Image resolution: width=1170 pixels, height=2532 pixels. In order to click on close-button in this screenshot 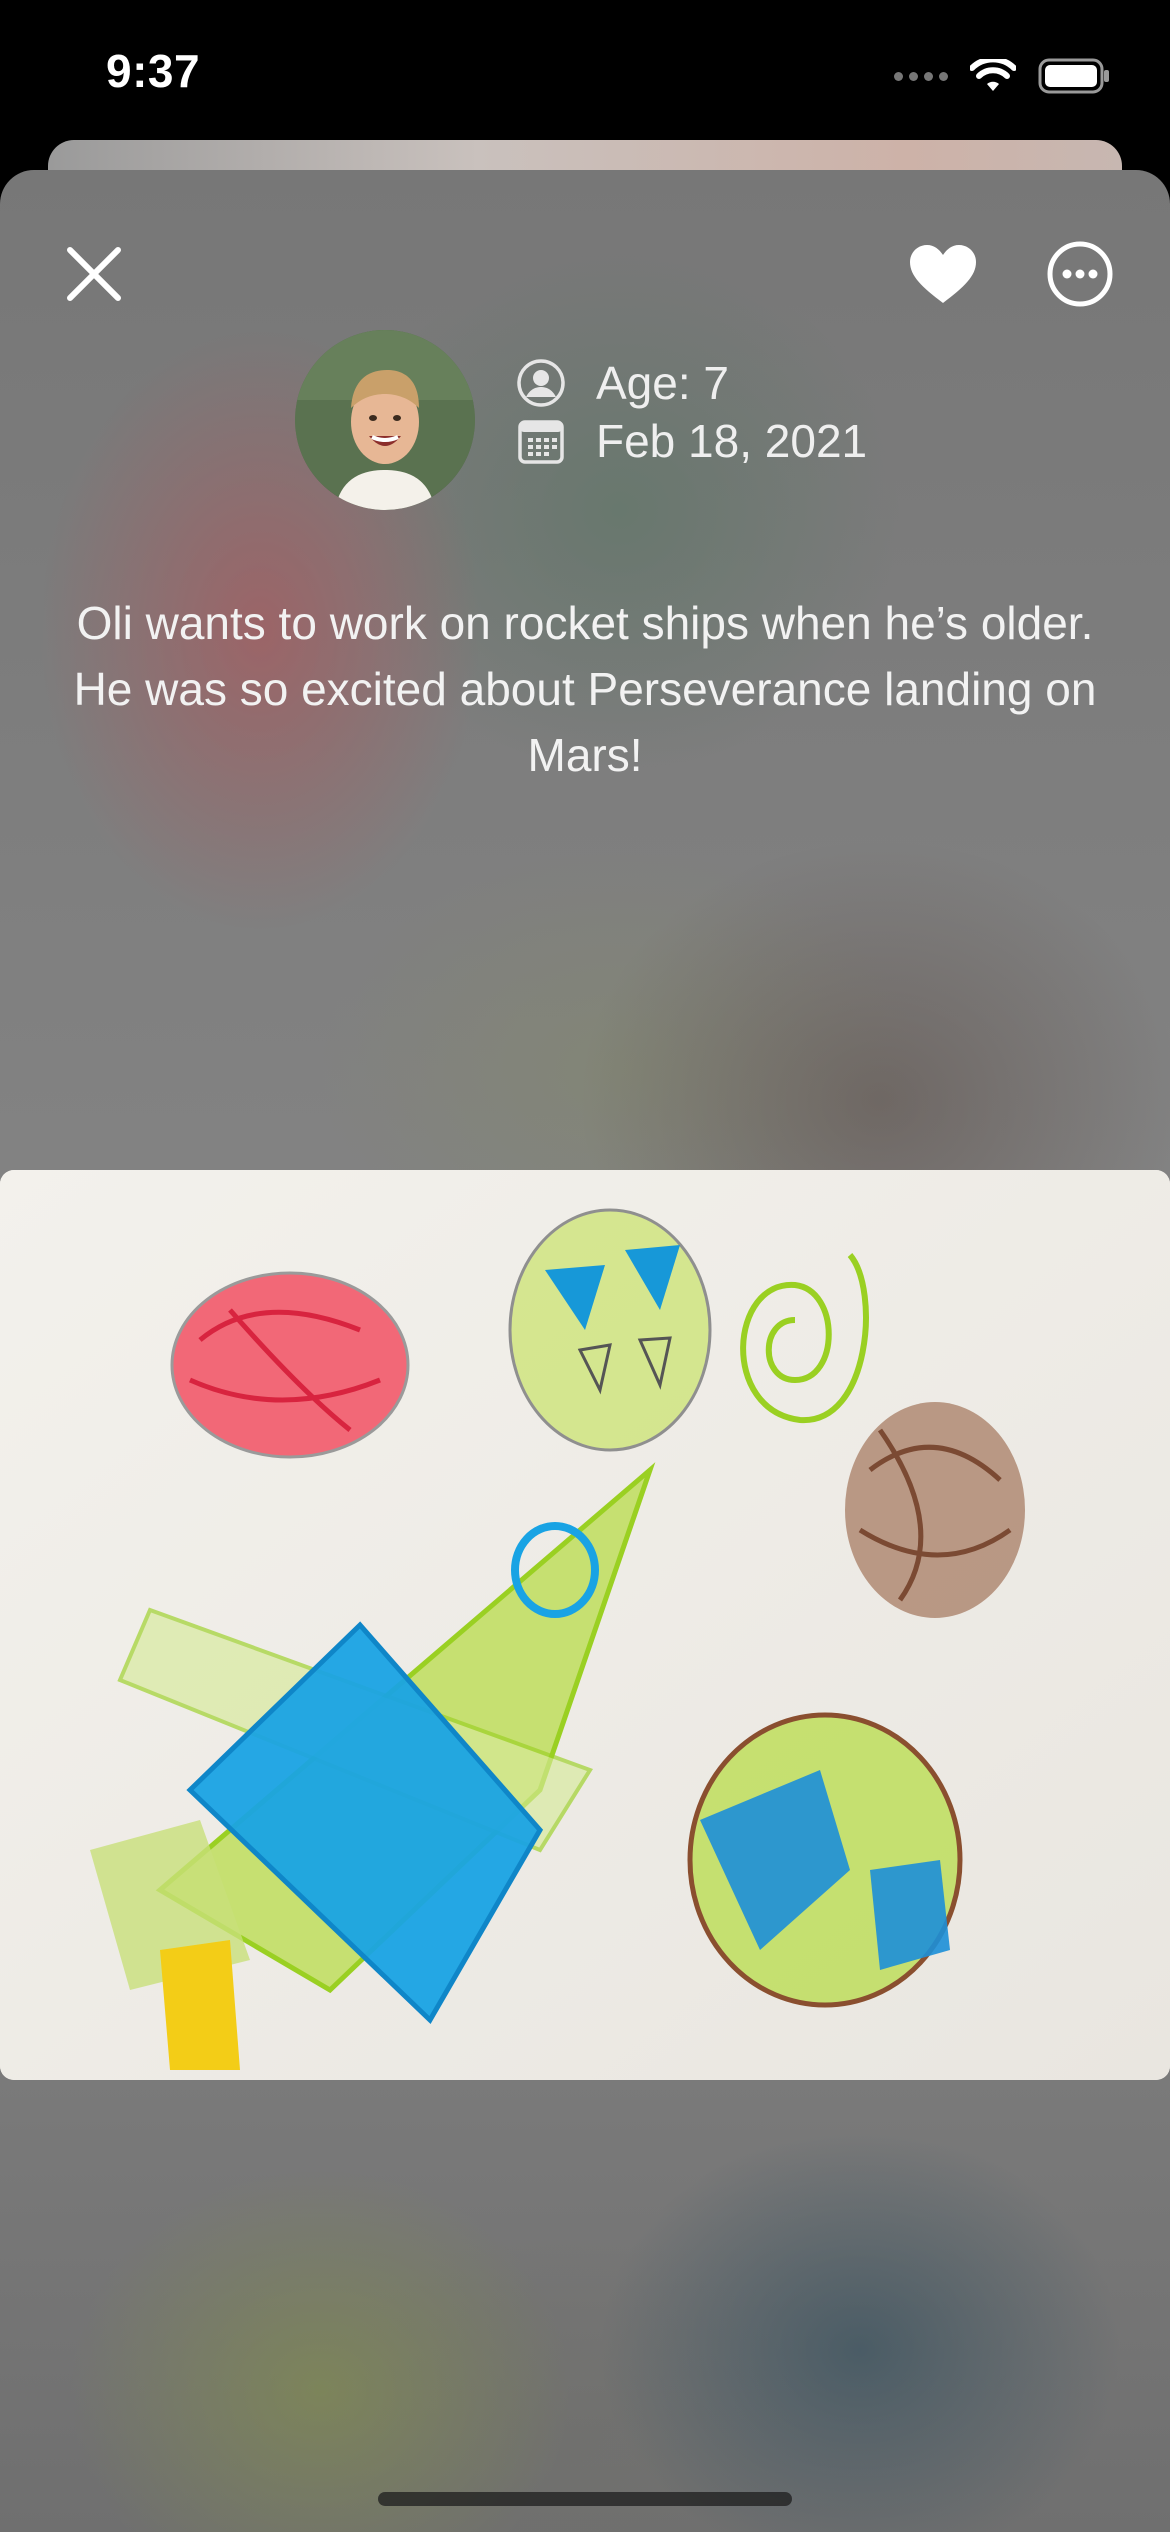, I will do `click(94, 274)`.